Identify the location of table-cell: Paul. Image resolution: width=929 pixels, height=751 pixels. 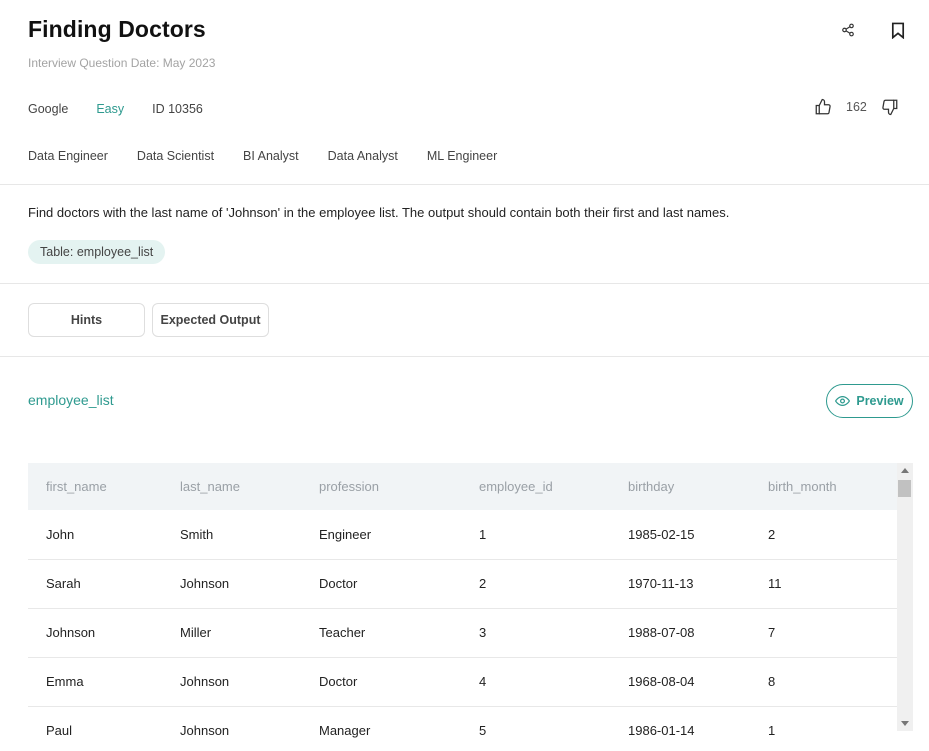
(59, 730).